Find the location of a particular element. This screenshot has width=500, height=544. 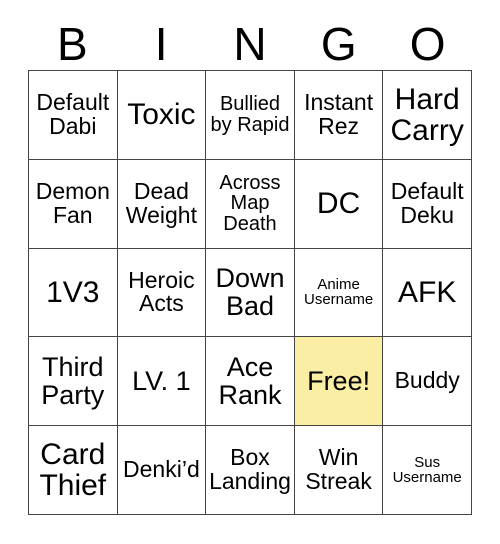

bingo-cell: Demon Fan is located at coordinates (73, 204).